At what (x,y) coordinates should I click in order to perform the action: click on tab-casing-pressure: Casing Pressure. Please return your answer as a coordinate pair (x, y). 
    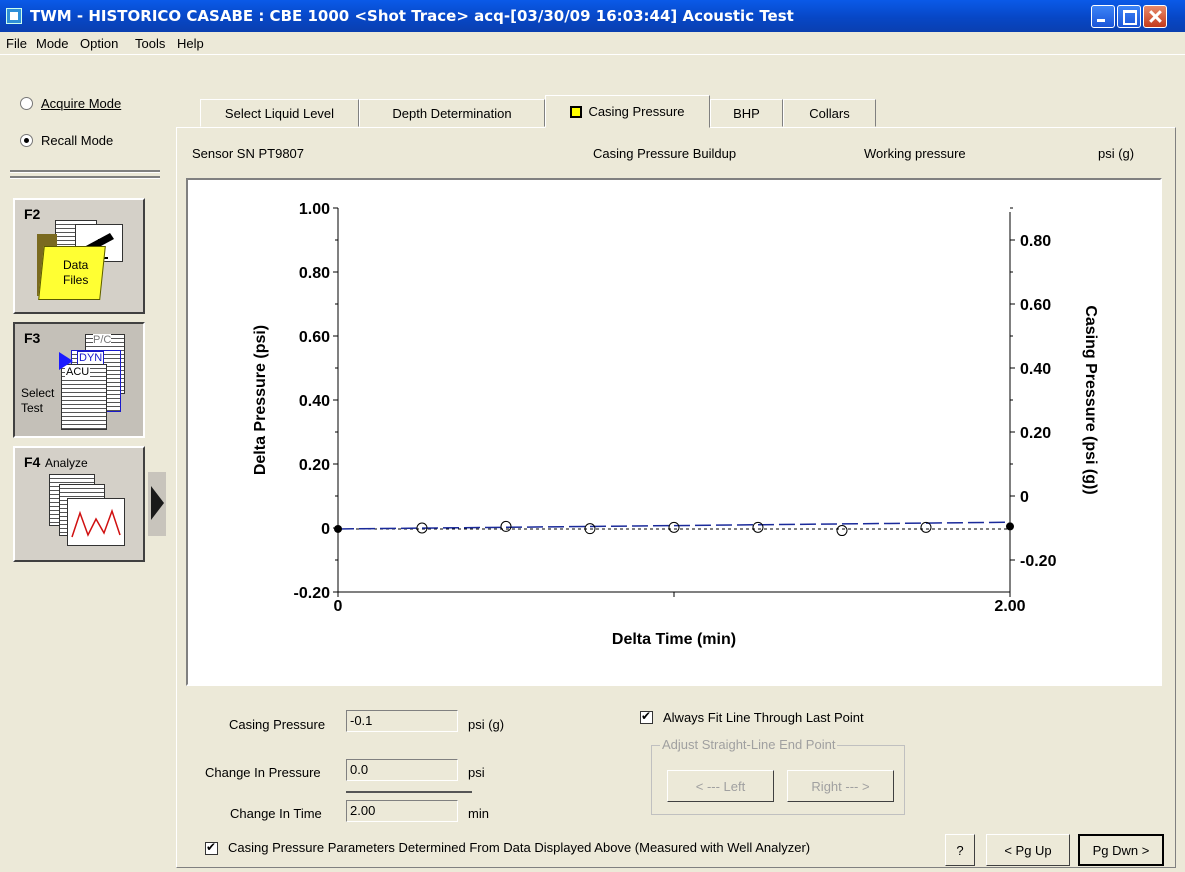
    Looking at the image, I should click on (627, 111).